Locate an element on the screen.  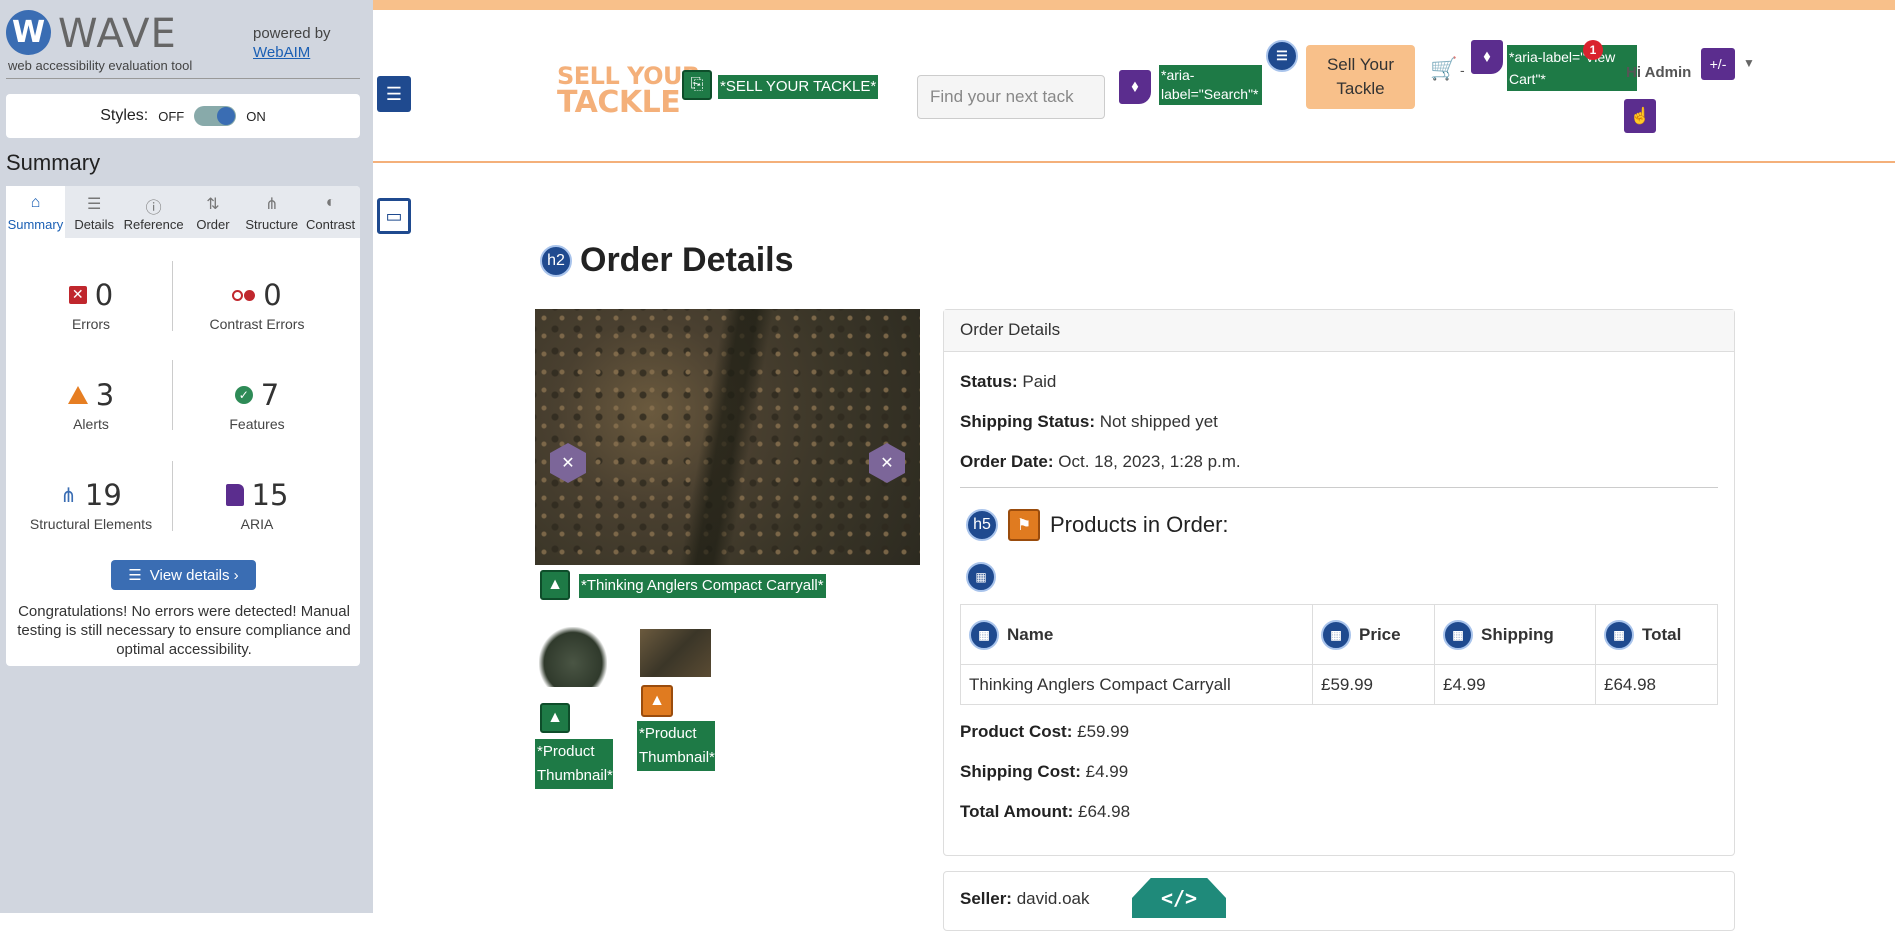
contrast-errors-label: Contrast Errors is located at coordinates (257, 324).